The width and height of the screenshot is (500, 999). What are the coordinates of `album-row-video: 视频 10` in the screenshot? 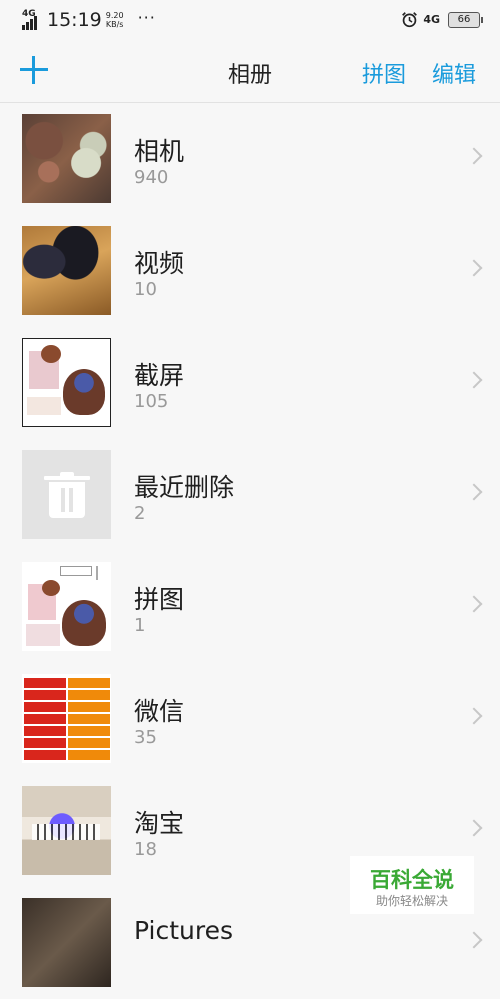 It's located at (250, 271).